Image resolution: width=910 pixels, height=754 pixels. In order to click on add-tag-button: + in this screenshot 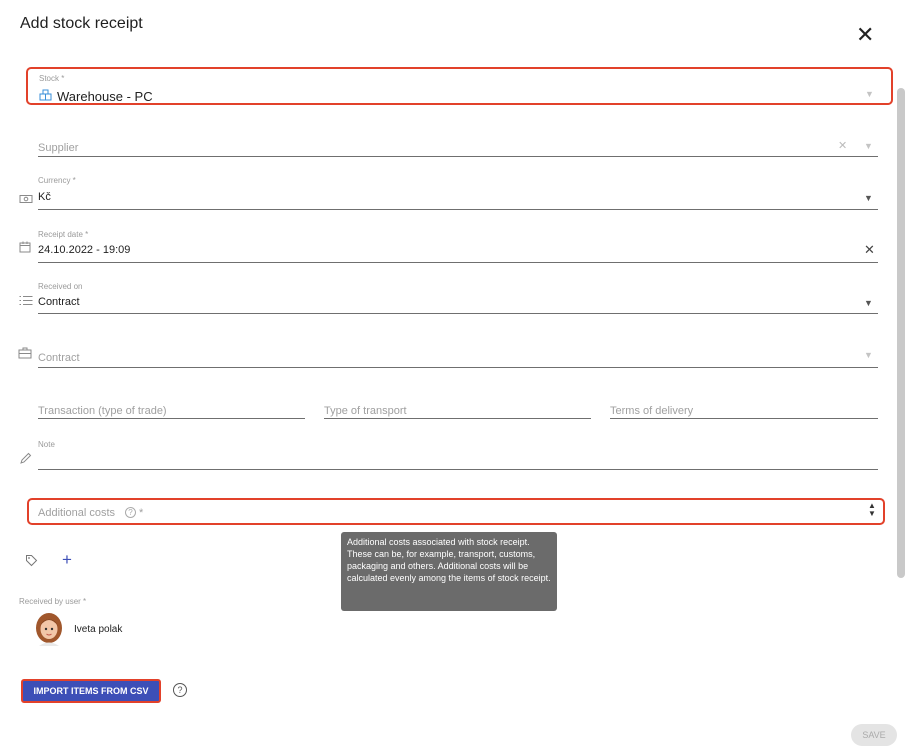, I will do `click(67, 560)`.